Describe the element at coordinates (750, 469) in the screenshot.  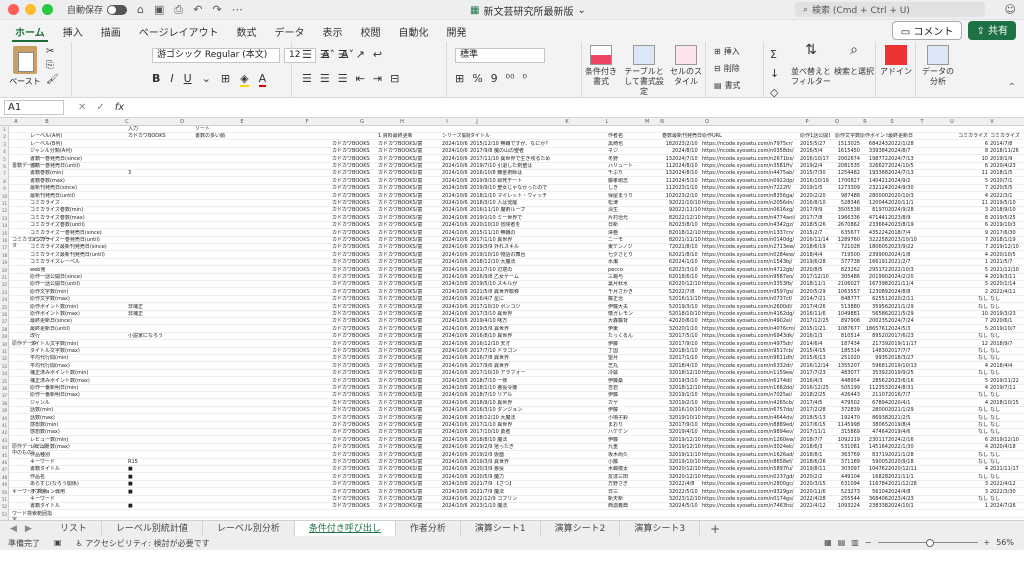
I see `cell: https://ncode.syosetu.com/n5897fu/` at that location.